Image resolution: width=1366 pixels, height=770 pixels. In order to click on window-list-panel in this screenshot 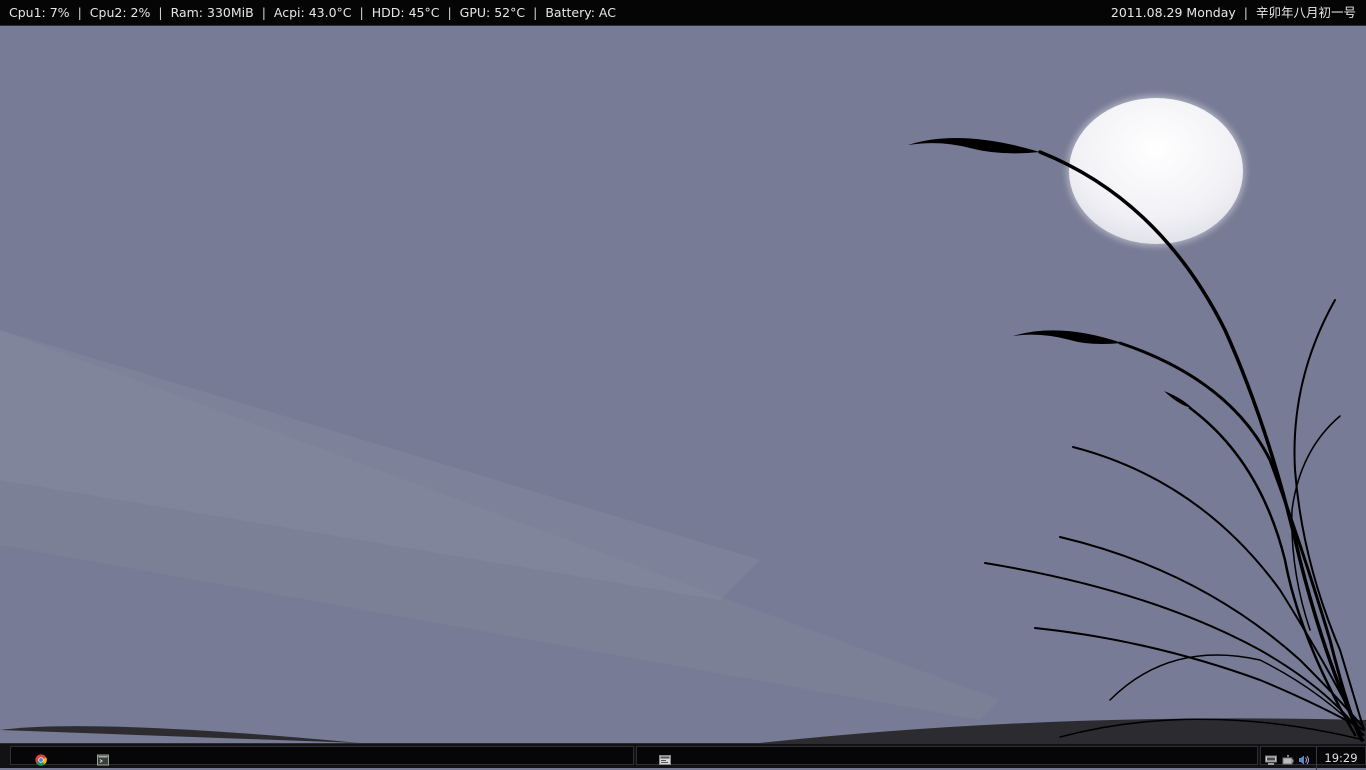, I will do `click(947, 755)`.